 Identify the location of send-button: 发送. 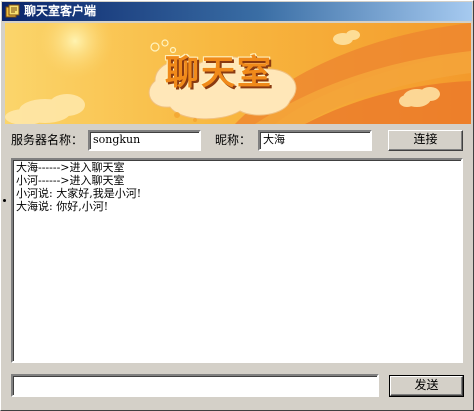
(426, 386).